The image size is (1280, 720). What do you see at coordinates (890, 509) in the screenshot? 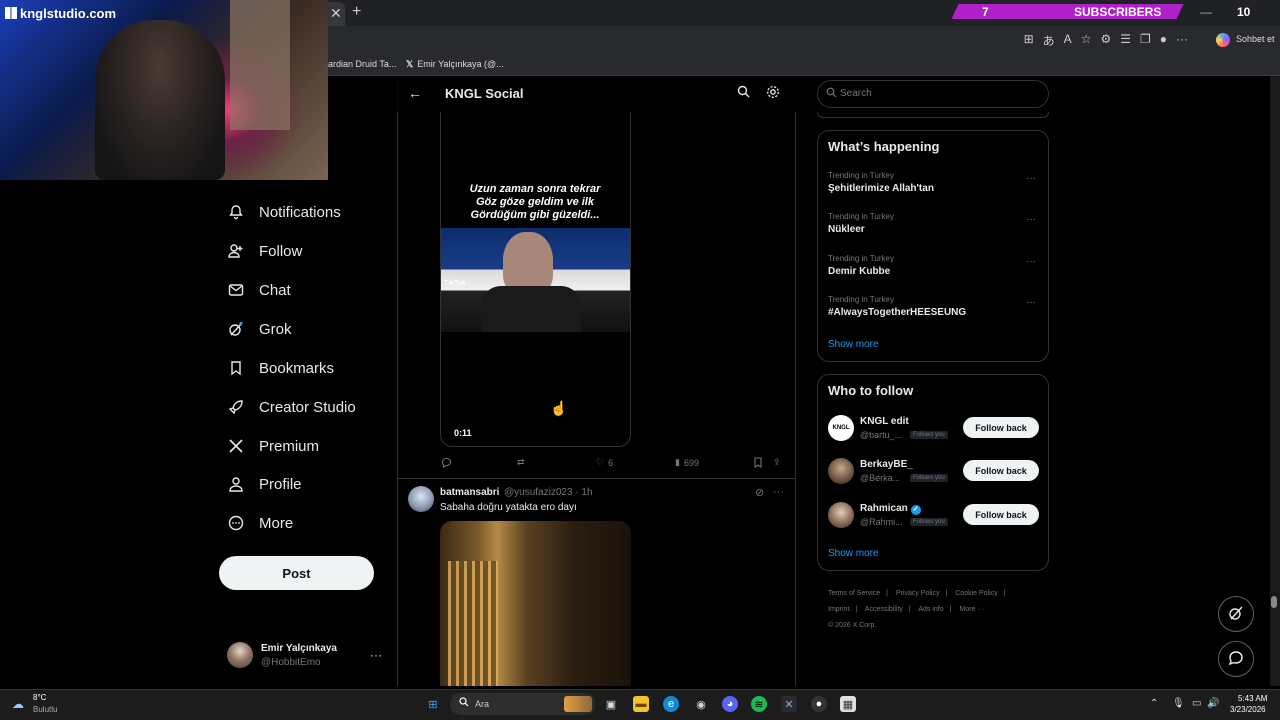
I see `wtf-name: Rahmican ✓` at bounding box center [890, 509].